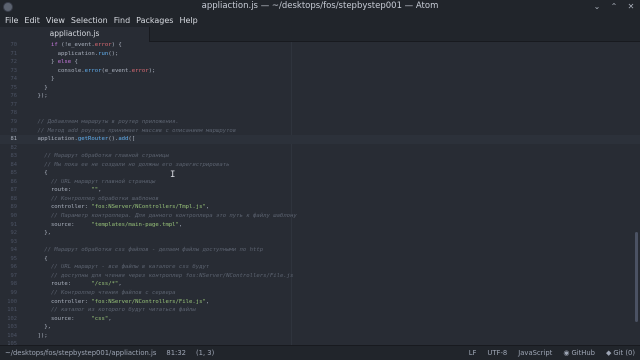 The height and width of the screenshot is (360, 640). What do you see at coordinates (579, 353) in the screenshot?
I see `status-github: ◉ GitHub` at bounding box center [579, 353].